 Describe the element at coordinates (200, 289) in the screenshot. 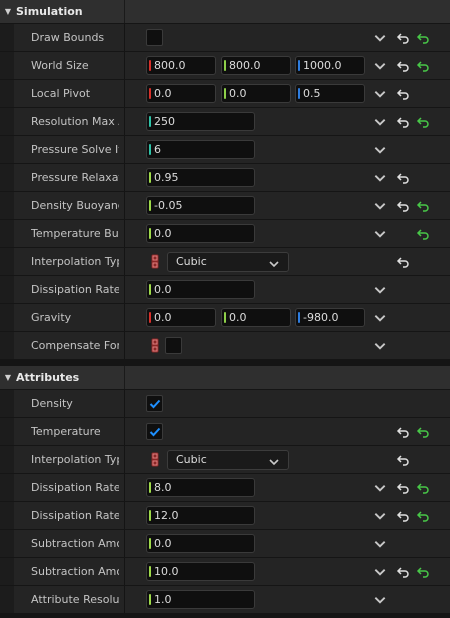

I see `dissipation-rate-input: 0.0` at that location.